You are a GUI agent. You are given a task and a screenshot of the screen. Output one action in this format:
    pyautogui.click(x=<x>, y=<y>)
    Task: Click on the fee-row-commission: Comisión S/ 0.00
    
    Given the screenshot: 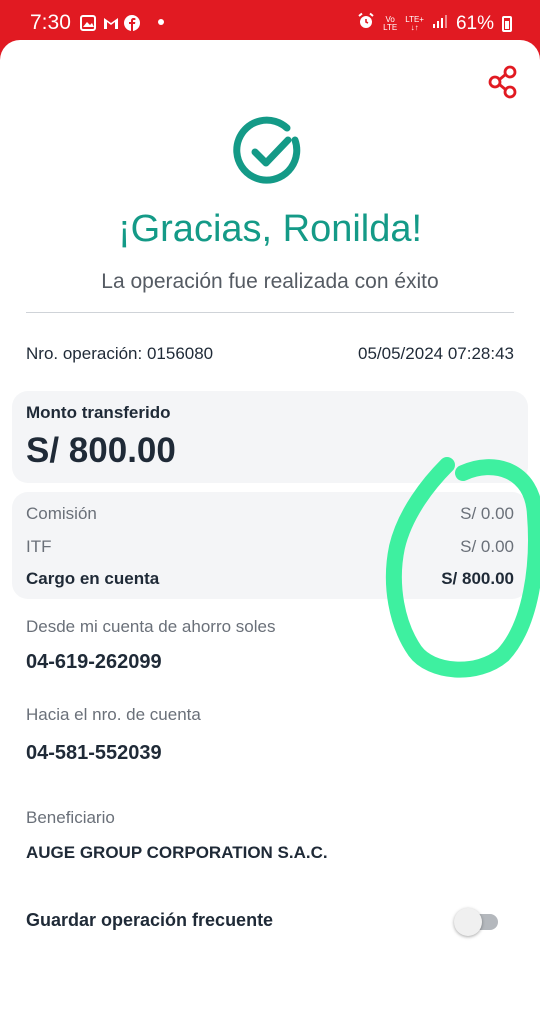 What is the action you would take?
    pyautogui.click(x=270, y=514)
    